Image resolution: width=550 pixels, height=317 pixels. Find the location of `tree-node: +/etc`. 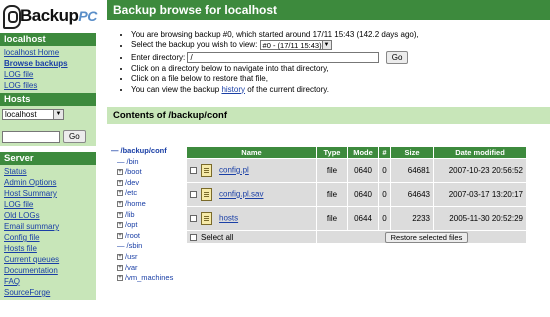

tree-node: +/etc is located at coordinates (149, 193).